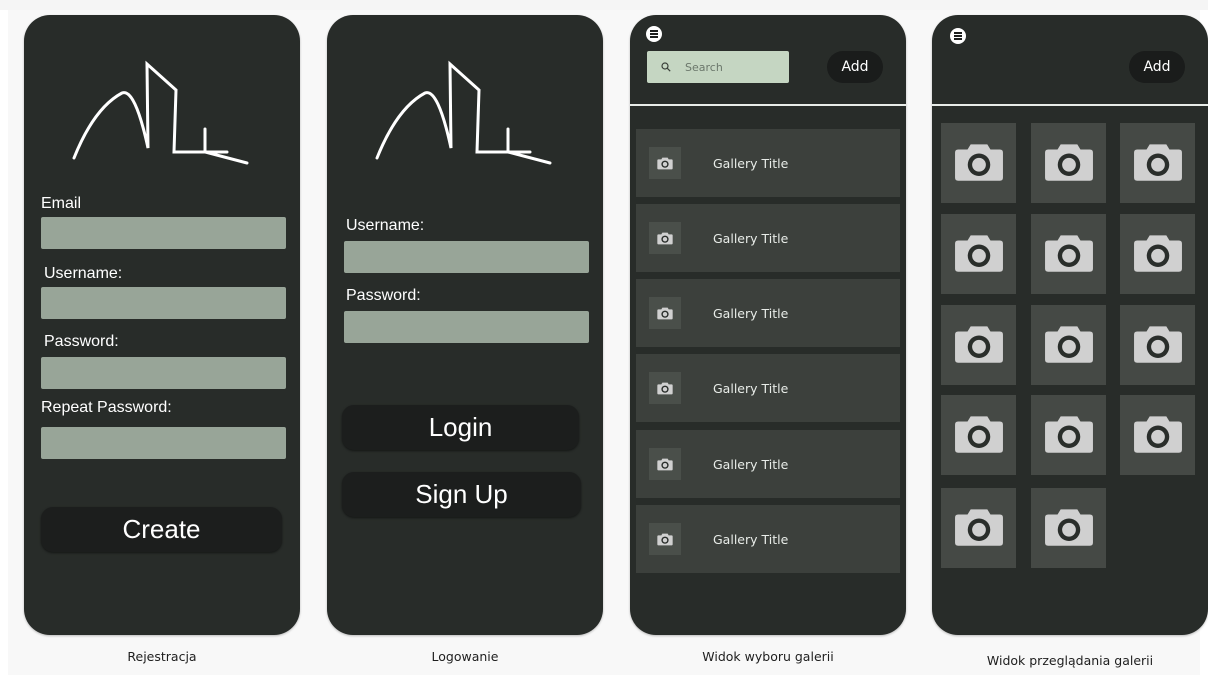  Describe the element at coordinates (1157, 67) in the screenshot. I see `add-photo-button: Add` at that location.